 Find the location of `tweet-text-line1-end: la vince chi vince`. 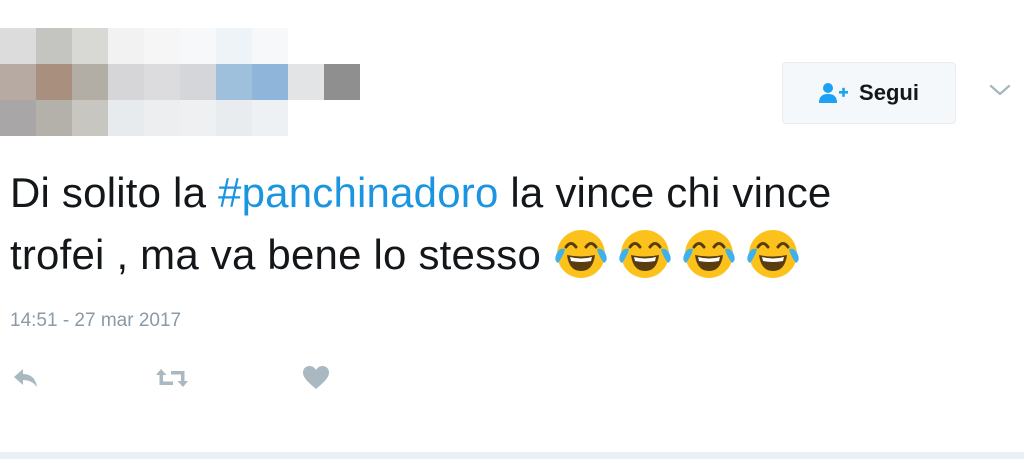

tweet-text-line1-end: la vince chi vince is located at coordinates (665, 192).